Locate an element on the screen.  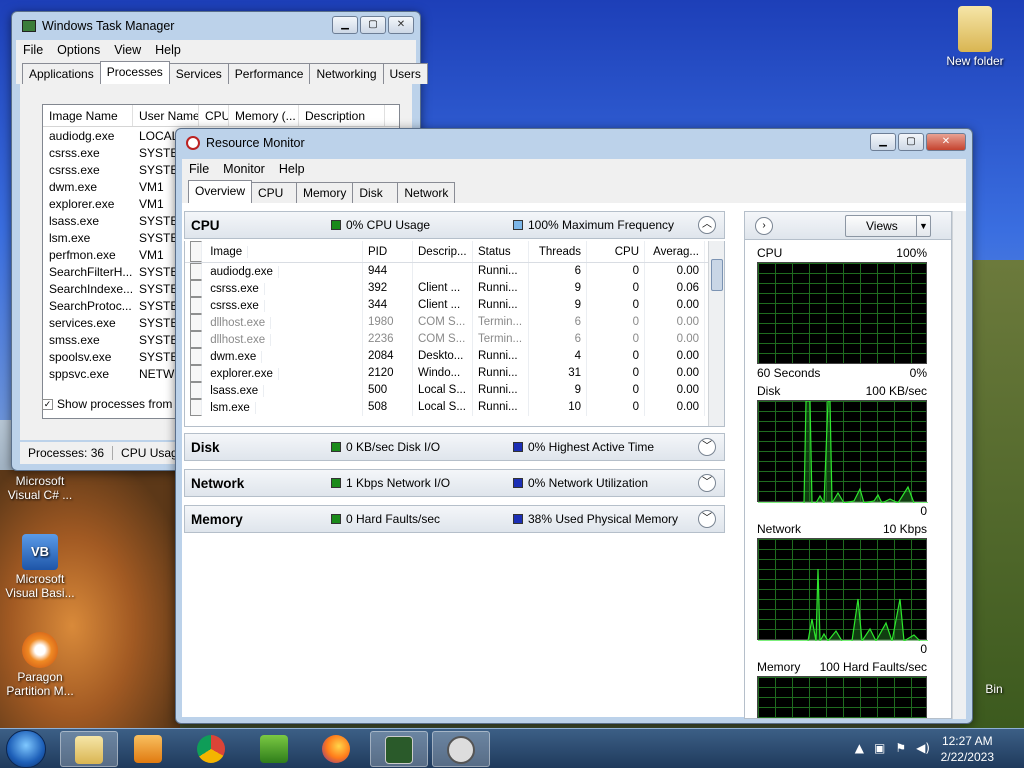
table-row: lsm.exe 508 Local S... Runni... 10 0 0.00 is located at coordinates (454, 407).